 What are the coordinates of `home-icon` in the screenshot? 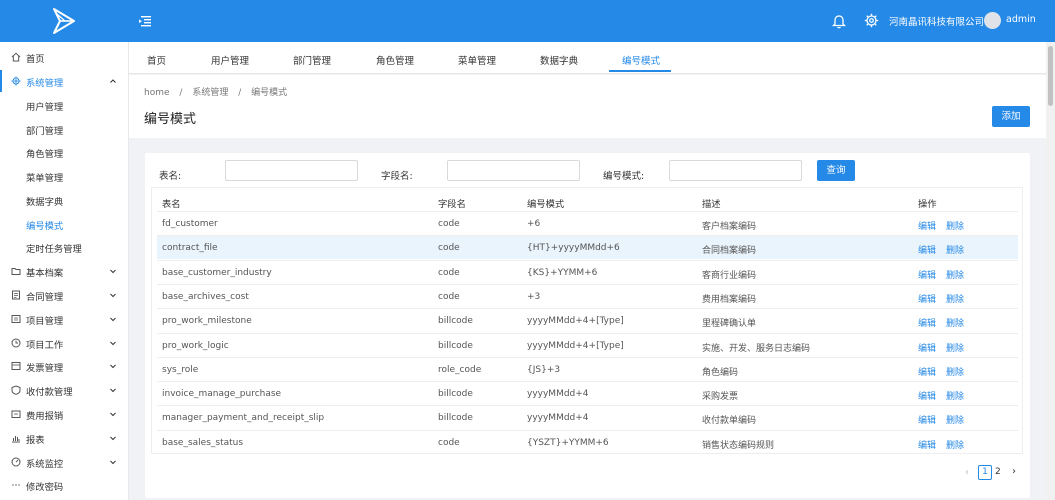 It's located at (16, 57).